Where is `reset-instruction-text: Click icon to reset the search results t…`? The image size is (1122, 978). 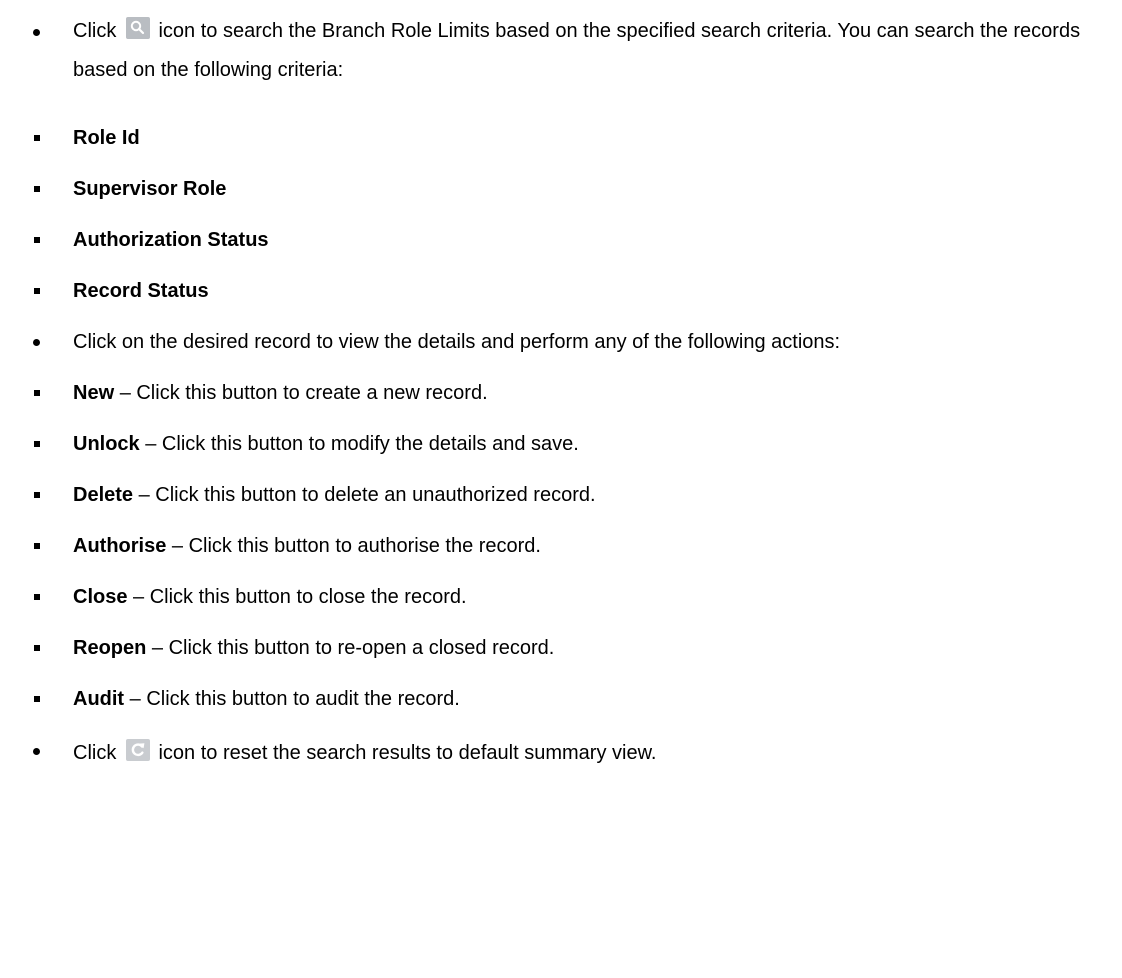 reset-instruction-text: Click icon to reset the search results t… is located at coordinates (594, 752).